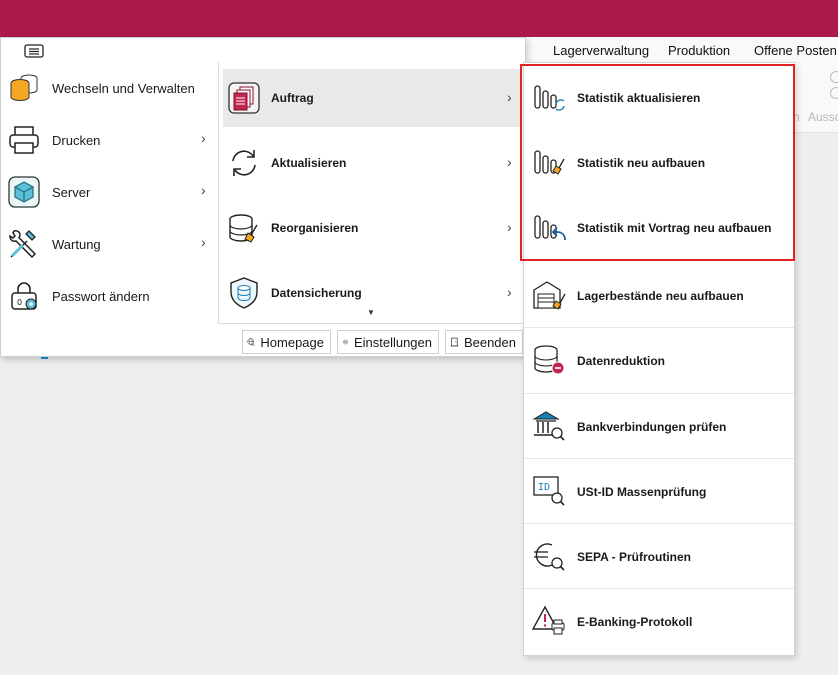 This screenshot has width=838, height=675. Describe the element at coordinates (549, 295) in the screenshot. I see `warehouse-broom-icon` at that location.